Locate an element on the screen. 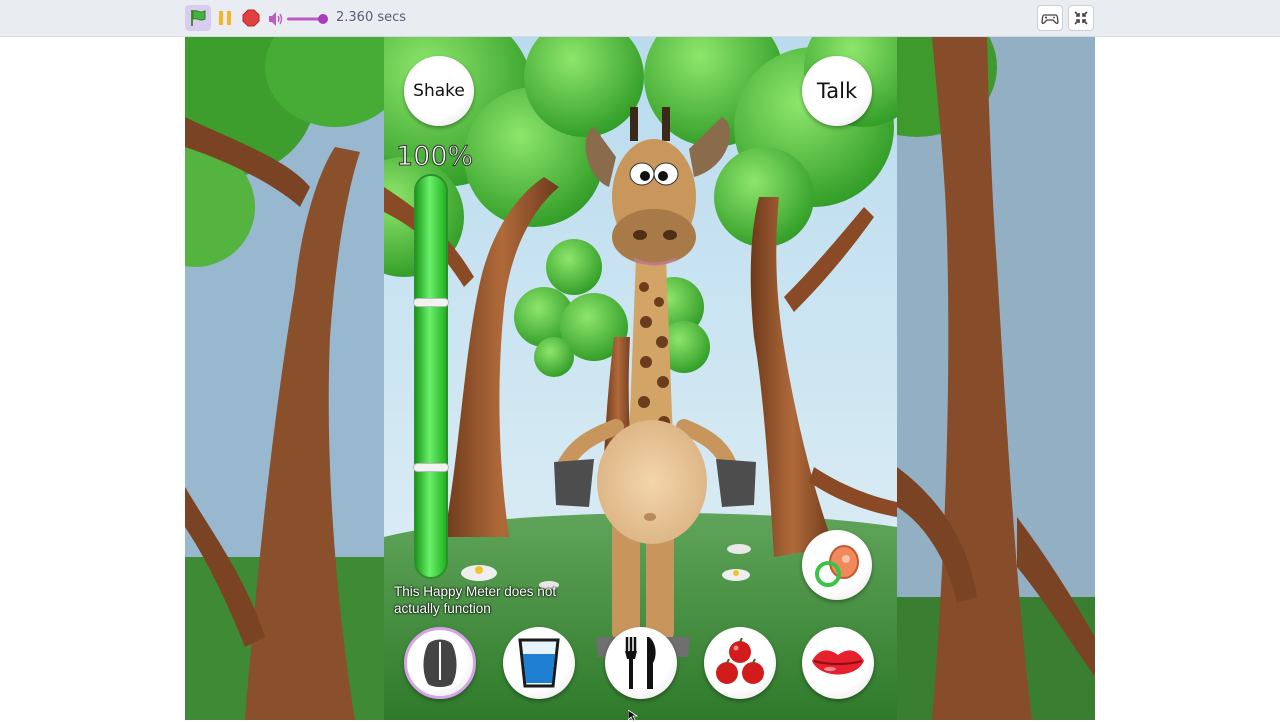 The image size is (1280, 722). stop-icon is located at coordinates (251, 18).